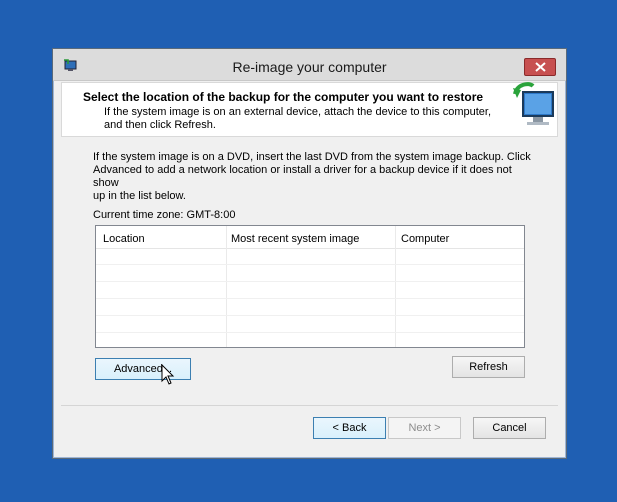  I want to click on timezone-label: Current time zone: GMT-8:00, so click(164, 215).